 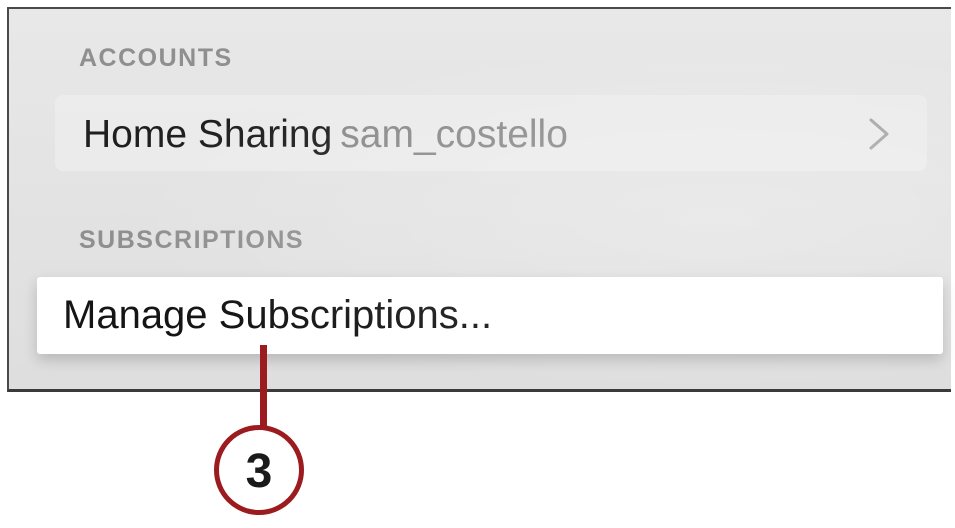 I want to click on accounts-section-header: ACCOUNTS, so click(x=156, y=58).